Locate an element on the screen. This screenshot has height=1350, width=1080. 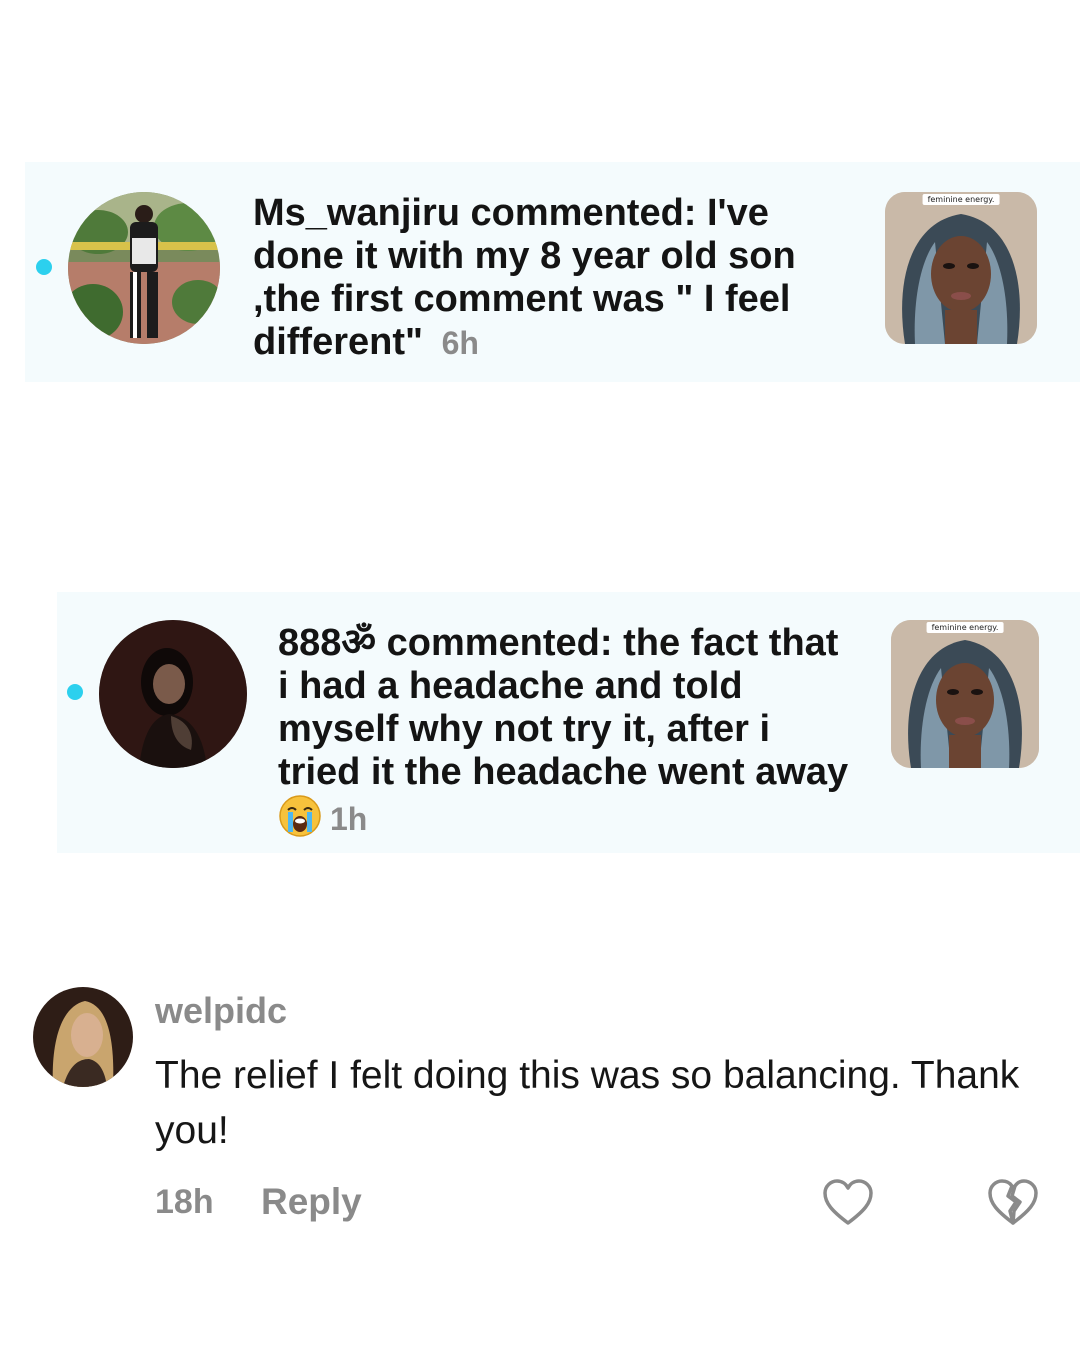
reply-button: Reply is located at coordinates (311, 1202).